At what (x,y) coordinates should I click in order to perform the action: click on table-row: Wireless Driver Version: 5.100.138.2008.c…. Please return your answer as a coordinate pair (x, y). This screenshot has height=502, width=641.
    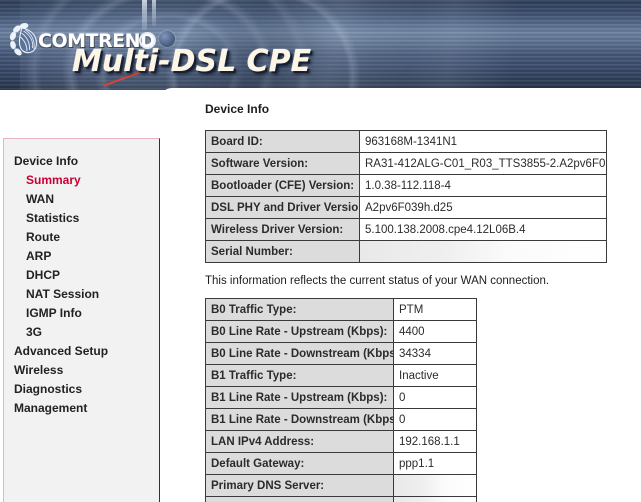
    Looking at the image, I should click on (406, 229).